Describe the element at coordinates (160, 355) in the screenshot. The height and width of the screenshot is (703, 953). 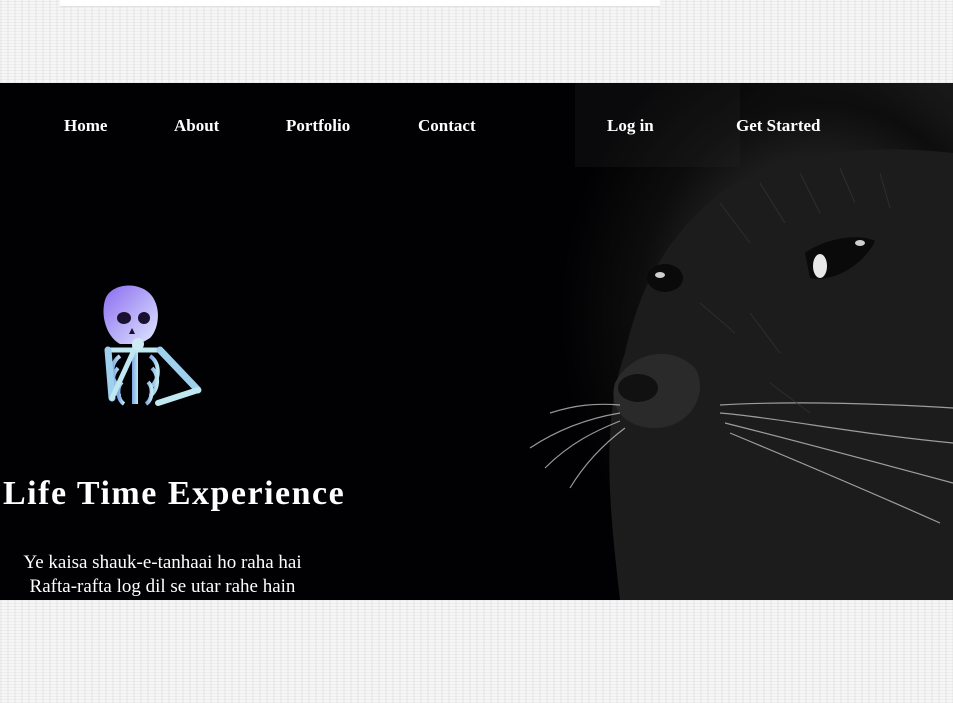
I see `thinking-skeleton-icon` at that location.